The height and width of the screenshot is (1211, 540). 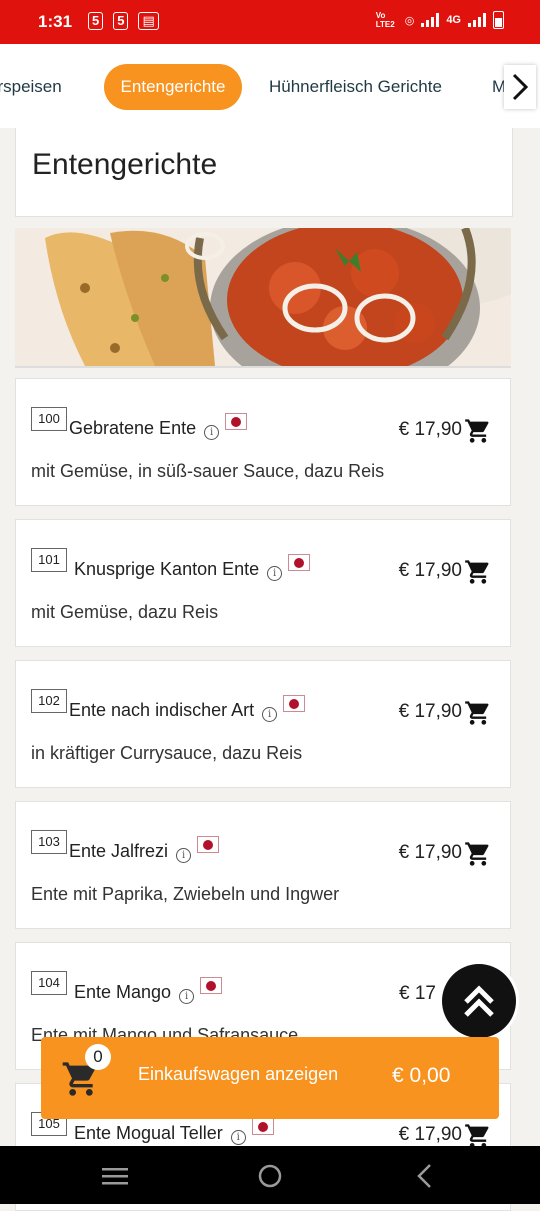 I want to click on status-indicators: Vo LTE2 ◎ 4G, so click(x=440, y=20).